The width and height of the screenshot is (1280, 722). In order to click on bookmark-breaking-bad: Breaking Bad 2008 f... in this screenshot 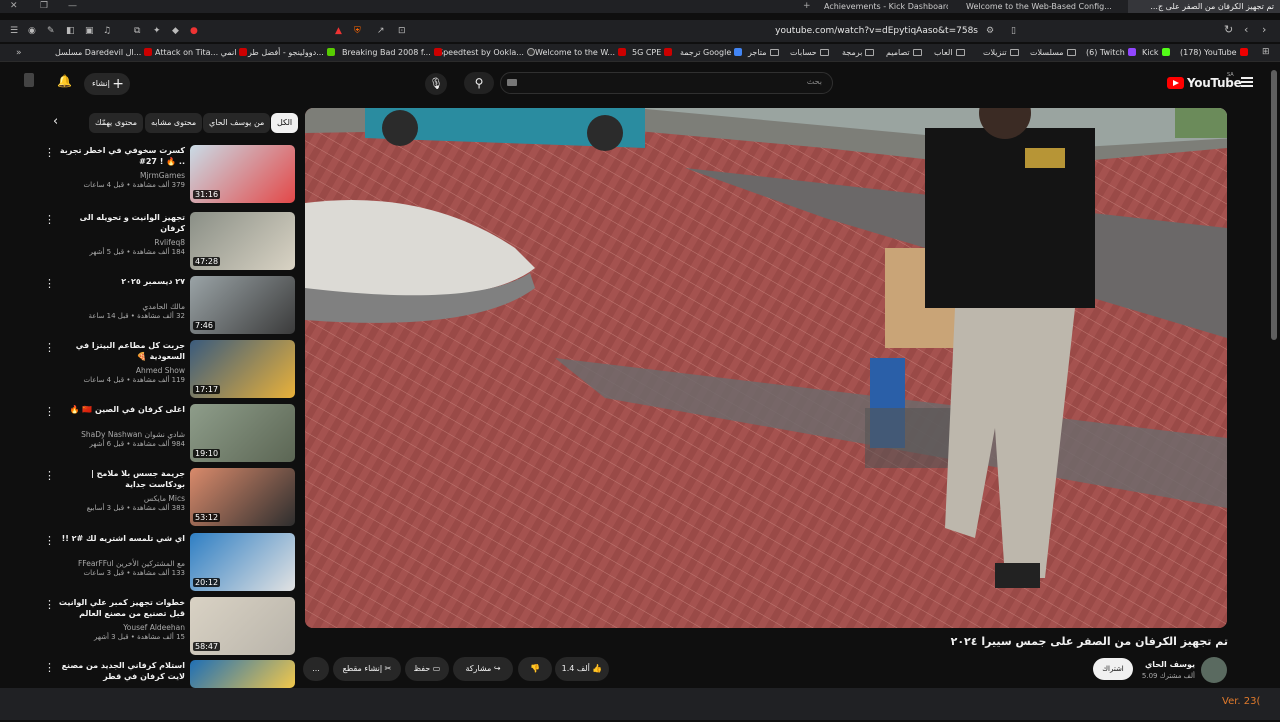, I will do `click(392, 53)`.